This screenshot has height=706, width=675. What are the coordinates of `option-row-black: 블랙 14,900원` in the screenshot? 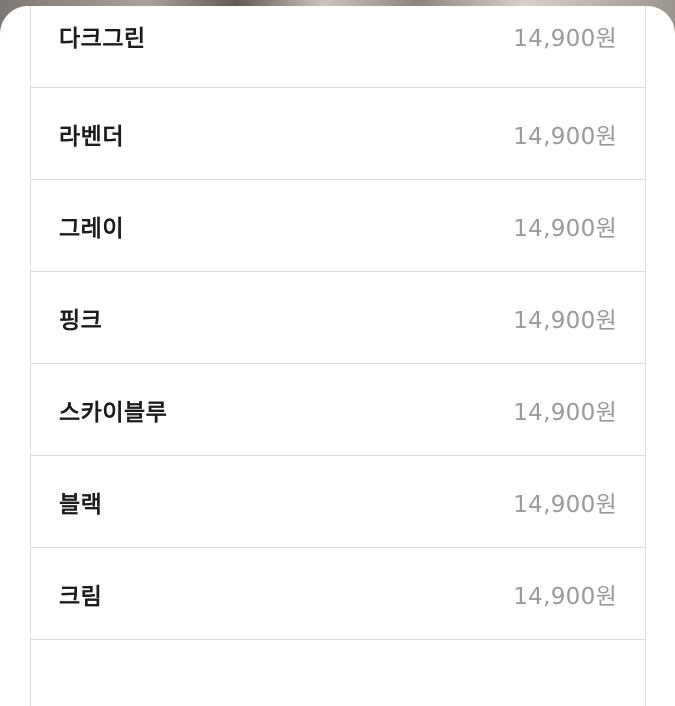 It's located at (338, 502).